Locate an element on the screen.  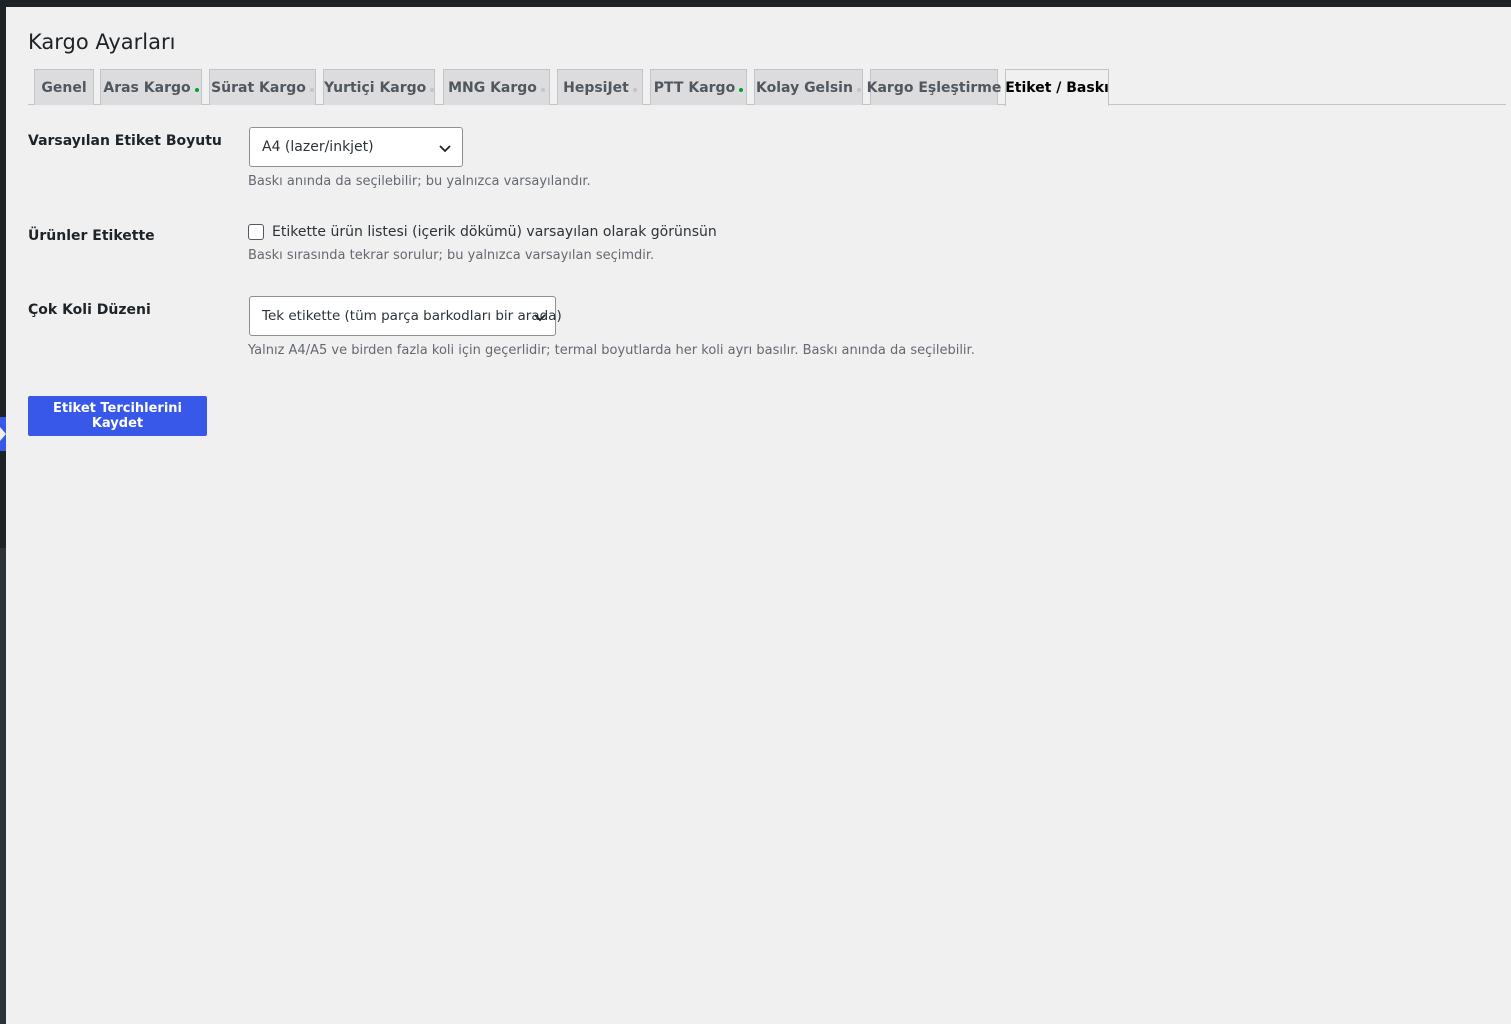
tab-hepsijet: HepsiJet is located at coordinates (600, 87).